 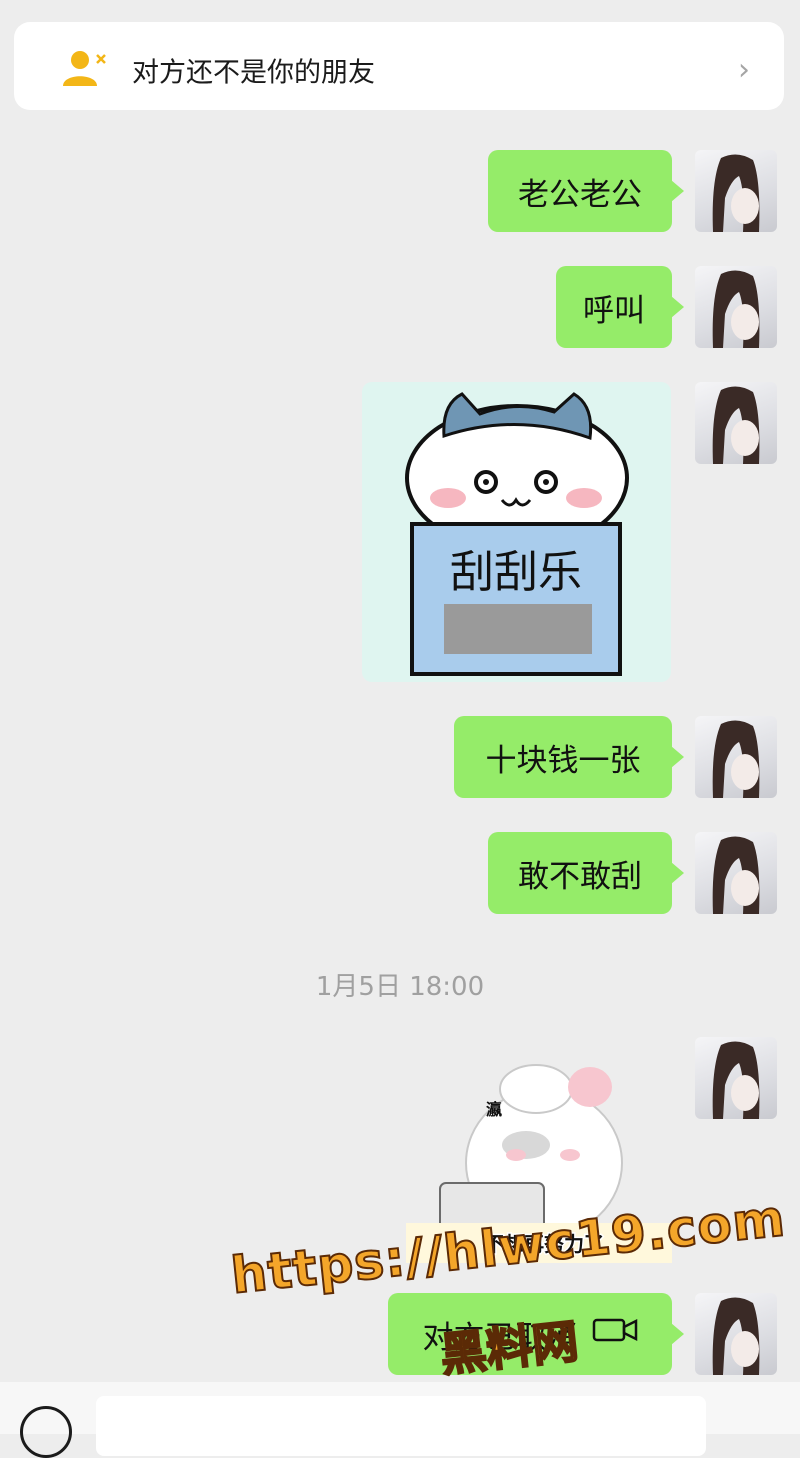 What do you see at coordinates (401, 1426) in the screenshot?
I see `message-input` at bounding box center [401, 1426].